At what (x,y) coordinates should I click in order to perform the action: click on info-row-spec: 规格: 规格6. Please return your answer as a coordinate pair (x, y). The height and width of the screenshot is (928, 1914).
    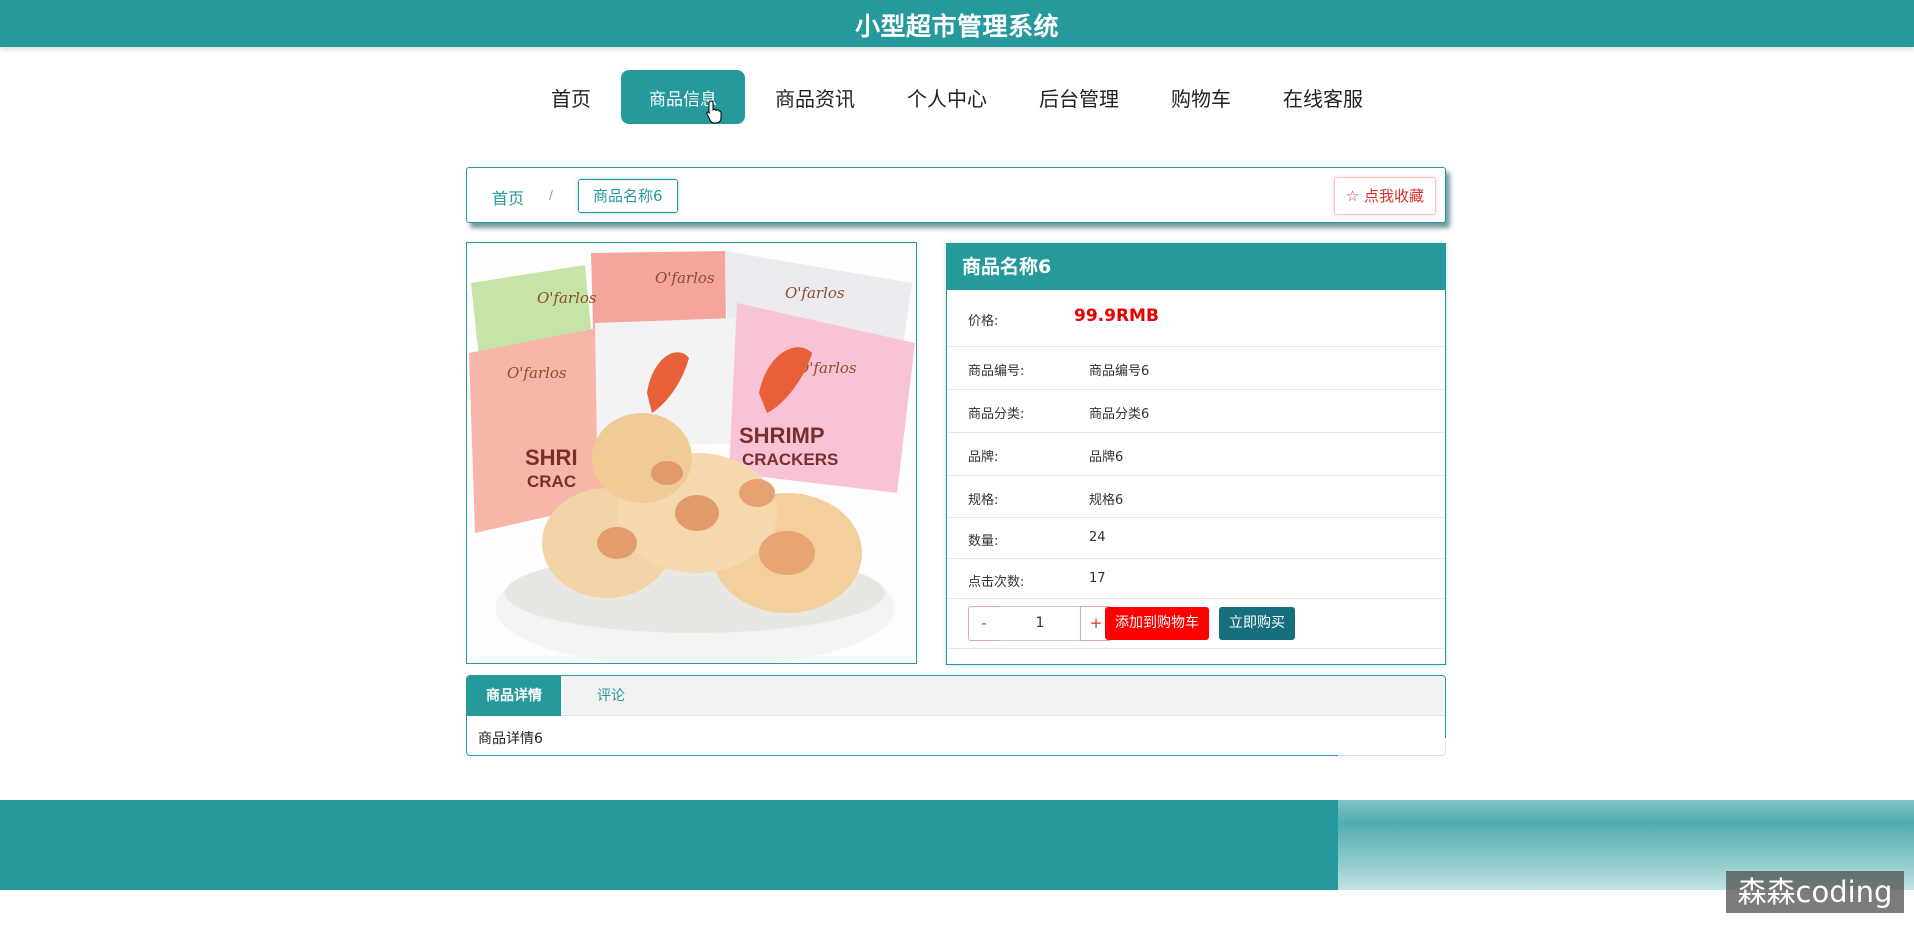
    Looking at the image, I should click on (1196, 497).